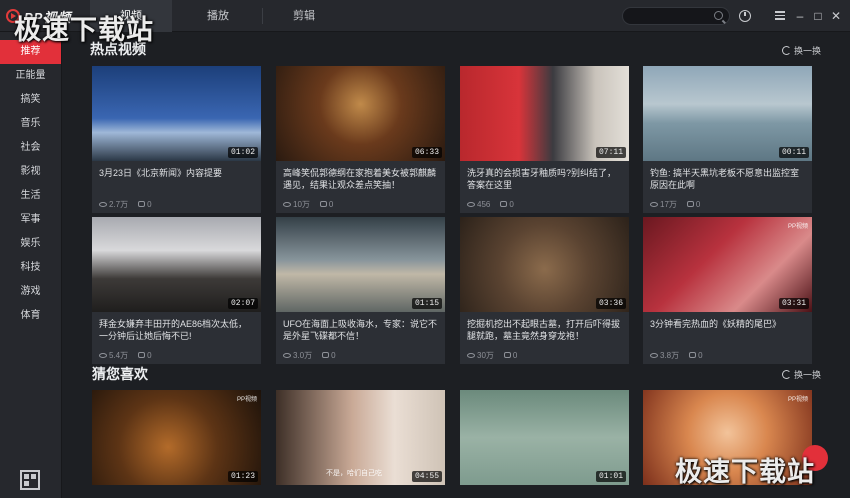  What do you see at coordinates (478, 204) in the screenshot?
I see `view-count: 456` at bounding box center [478, 204].